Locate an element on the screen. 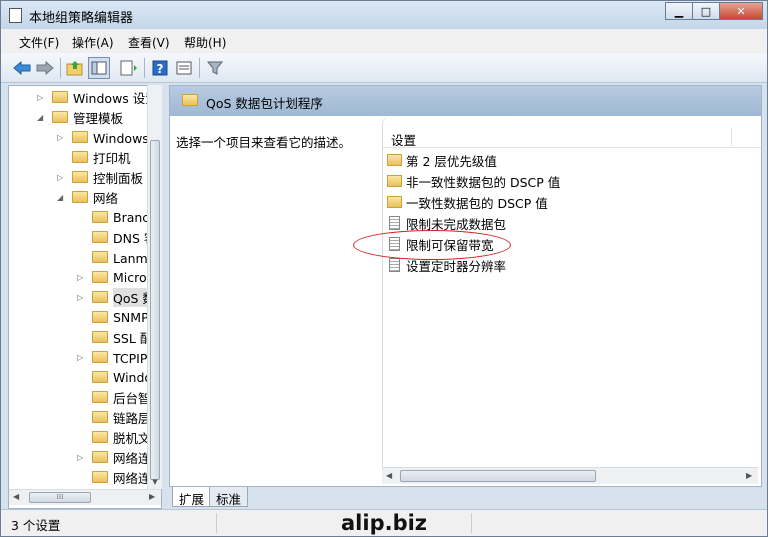  tree-horizontal-scrollbar: ◀ ⁞⁞⁞ ▶ is located at coordinates (85, 497).